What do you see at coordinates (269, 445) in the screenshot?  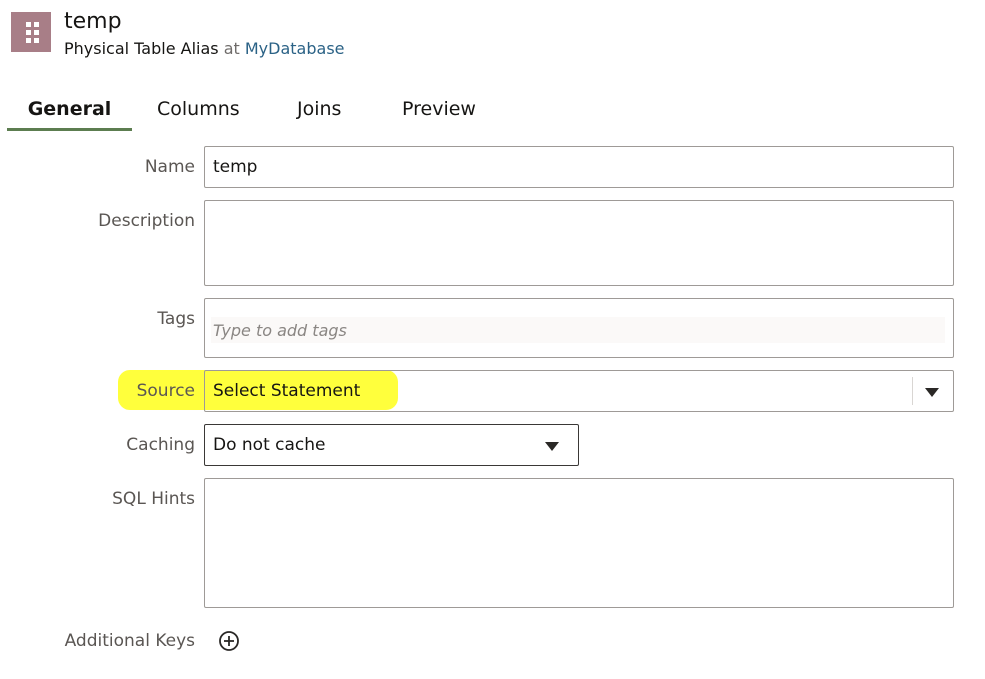 I see `caching-select-value: Do not cache` at bounding box center [269, 445].